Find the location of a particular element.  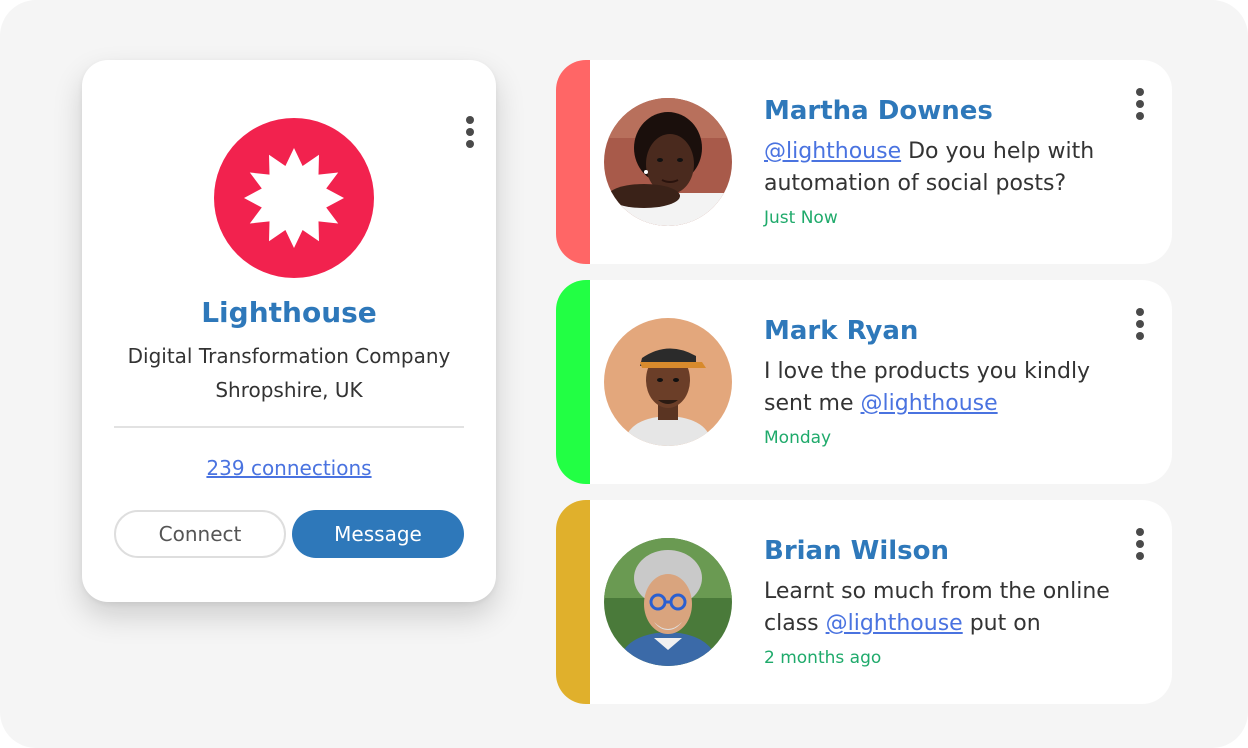

sender-name: Martha Downes is located at coordinates (878, 111).